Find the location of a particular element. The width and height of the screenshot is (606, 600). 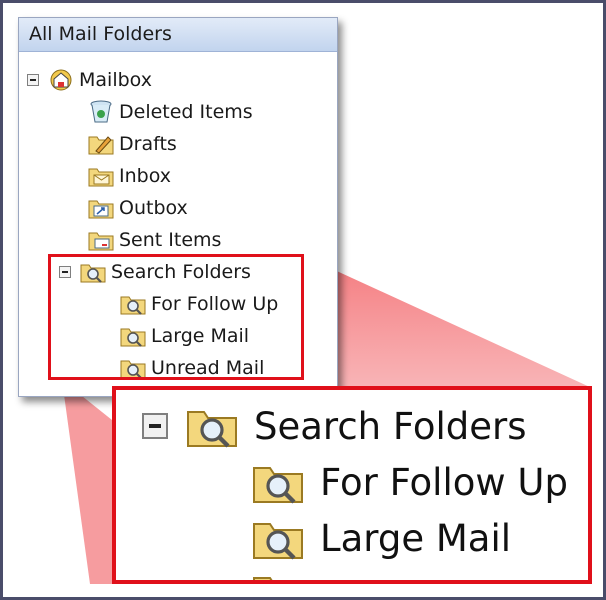

zoom-row-search-folders: Search Folders is located at coordinates (334, 426).